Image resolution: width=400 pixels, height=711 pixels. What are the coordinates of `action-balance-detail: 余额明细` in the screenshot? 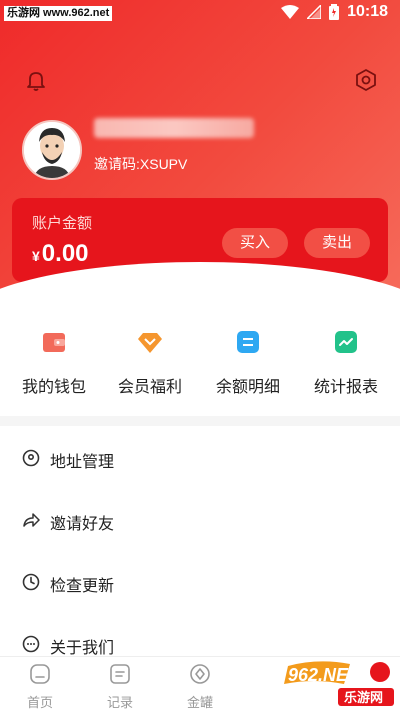 It's located at (248, 362).